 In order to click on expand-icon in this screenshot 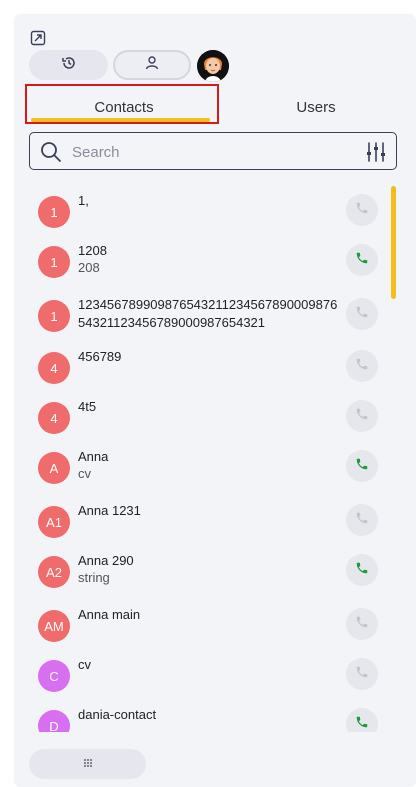, I will do `click(38, 38)`.